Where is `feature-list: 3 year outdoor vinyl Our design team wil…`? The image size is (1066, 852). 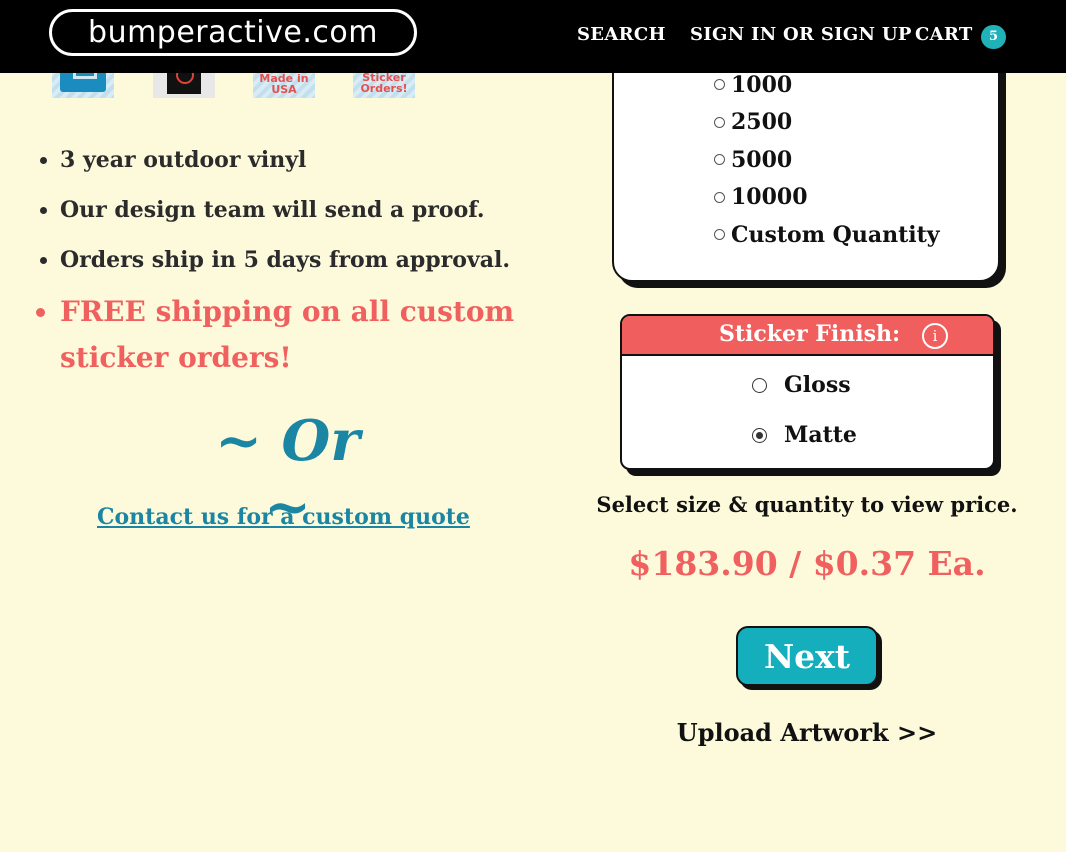
feature-list: 3 year outdoor vinyl Our design team wil… is located at coordinates (295, 273).